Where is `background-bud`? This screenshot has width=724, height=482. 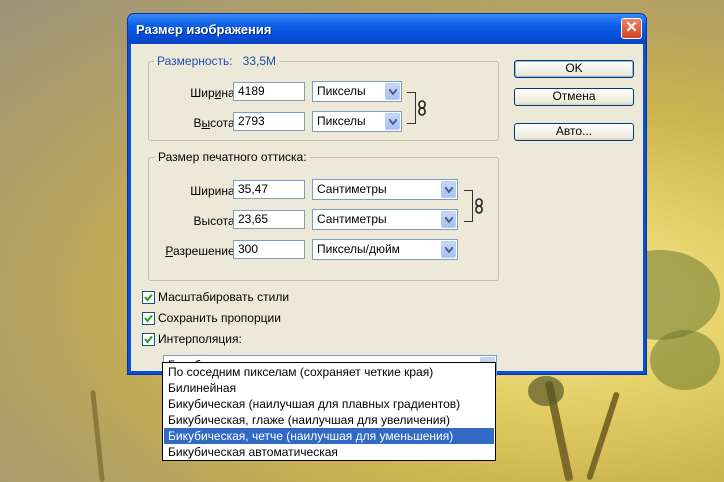 background-bud is located at coordinates (546, 391).